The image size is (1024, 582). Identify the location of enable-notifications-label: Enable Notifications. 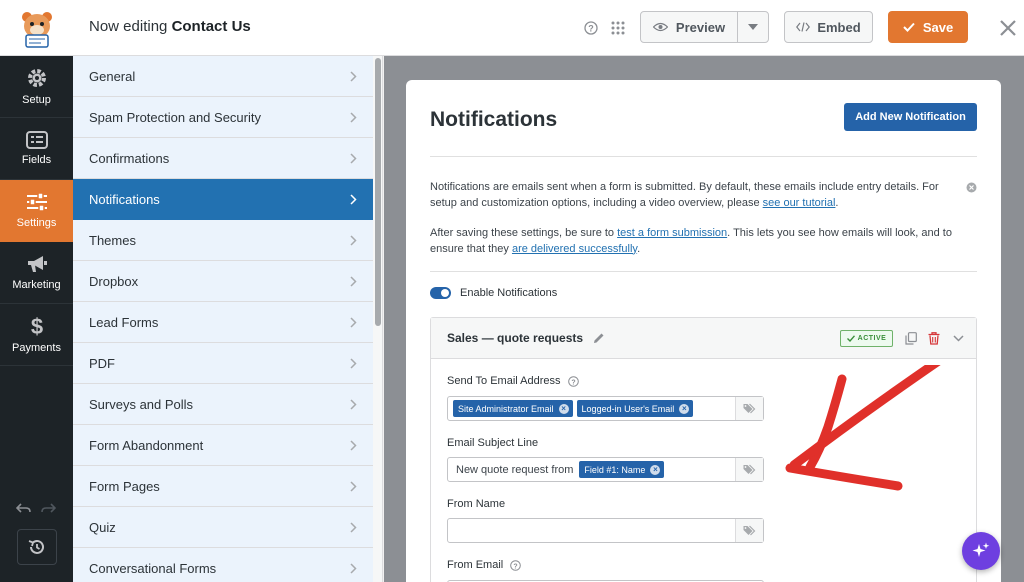
(509, 293).